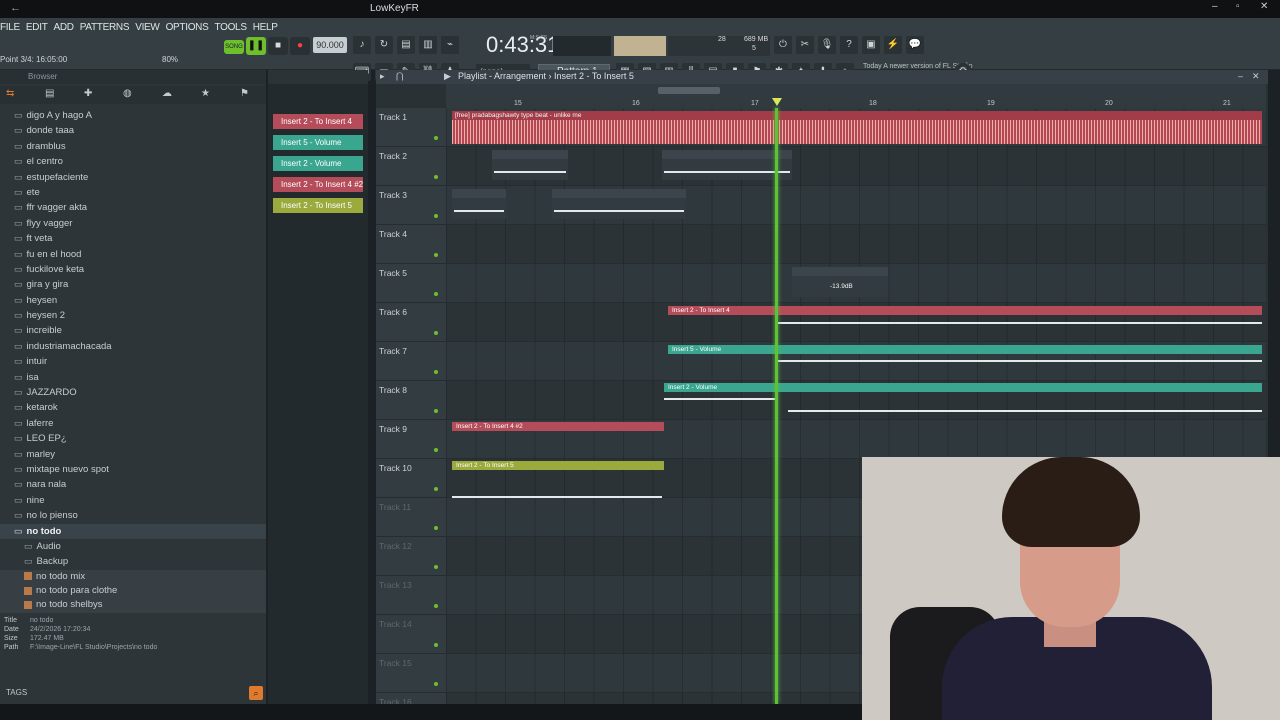 The height and width of the screenshot is (720, 1280). What do you see at coordinates (205, 93) in the screenshot?
I see `browser-favorites-icon: ★` at bounding box center [205, 93].